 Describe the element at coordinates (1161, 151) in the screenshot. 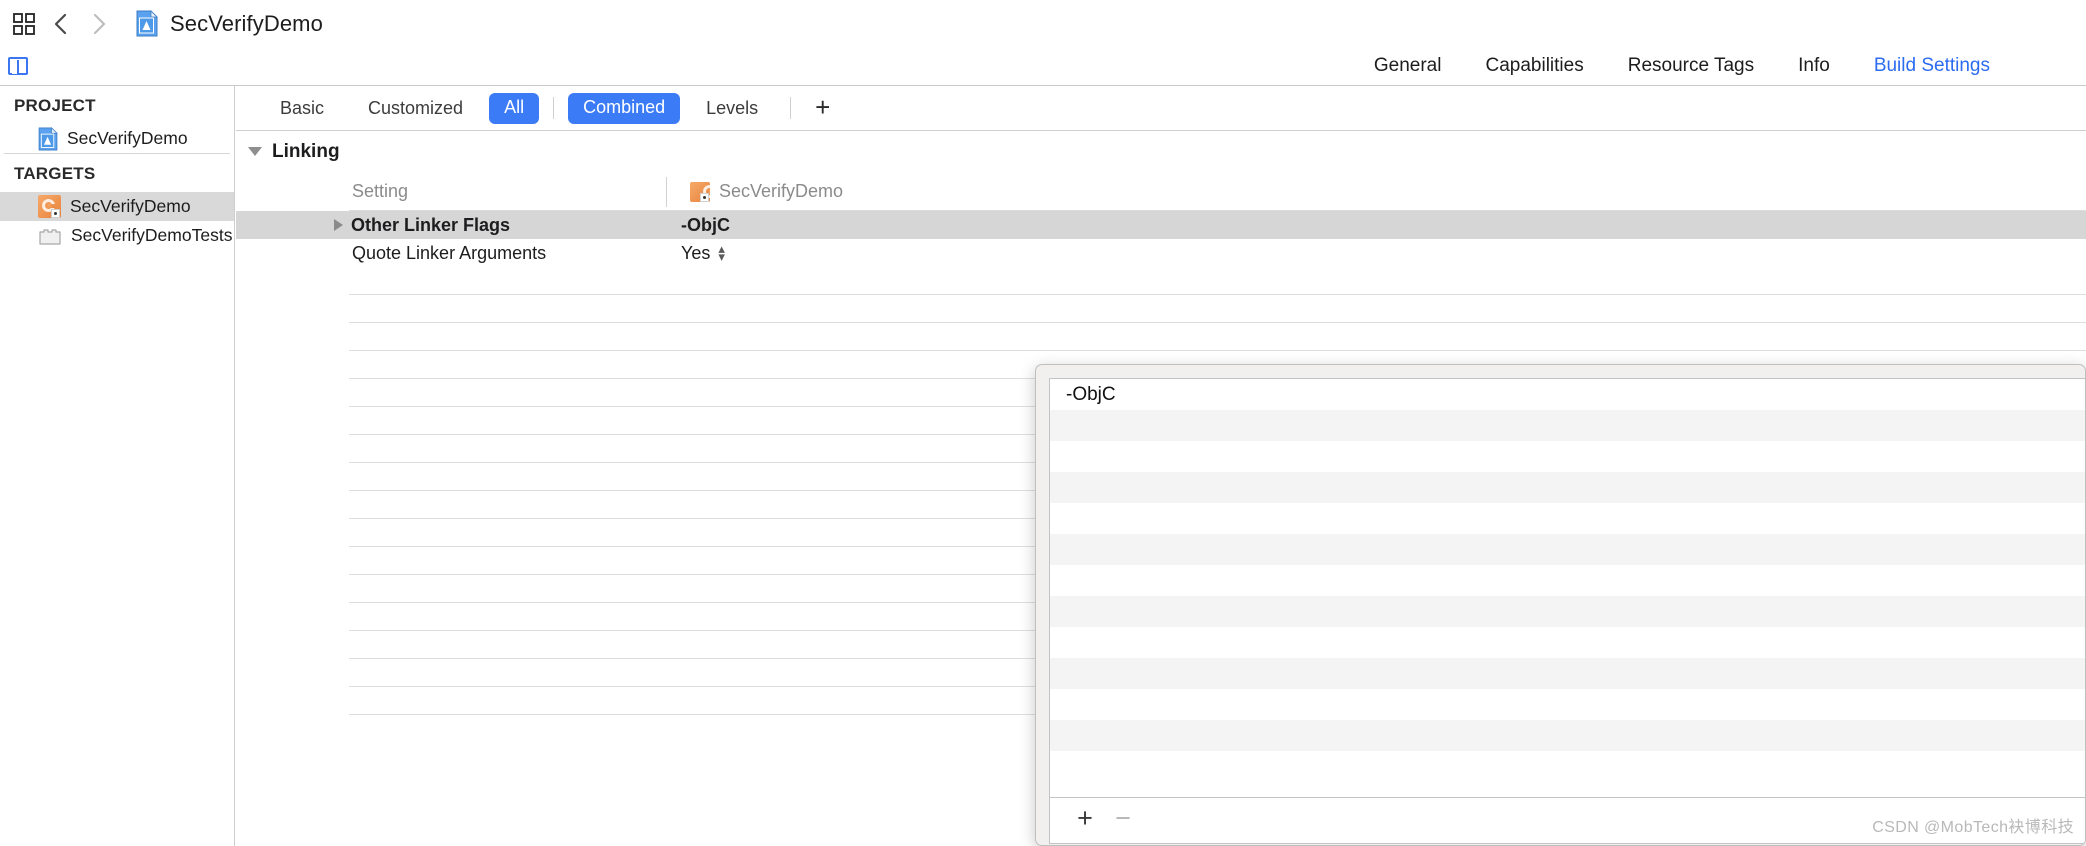

I see `settings-group-linking: Linking` at that location.